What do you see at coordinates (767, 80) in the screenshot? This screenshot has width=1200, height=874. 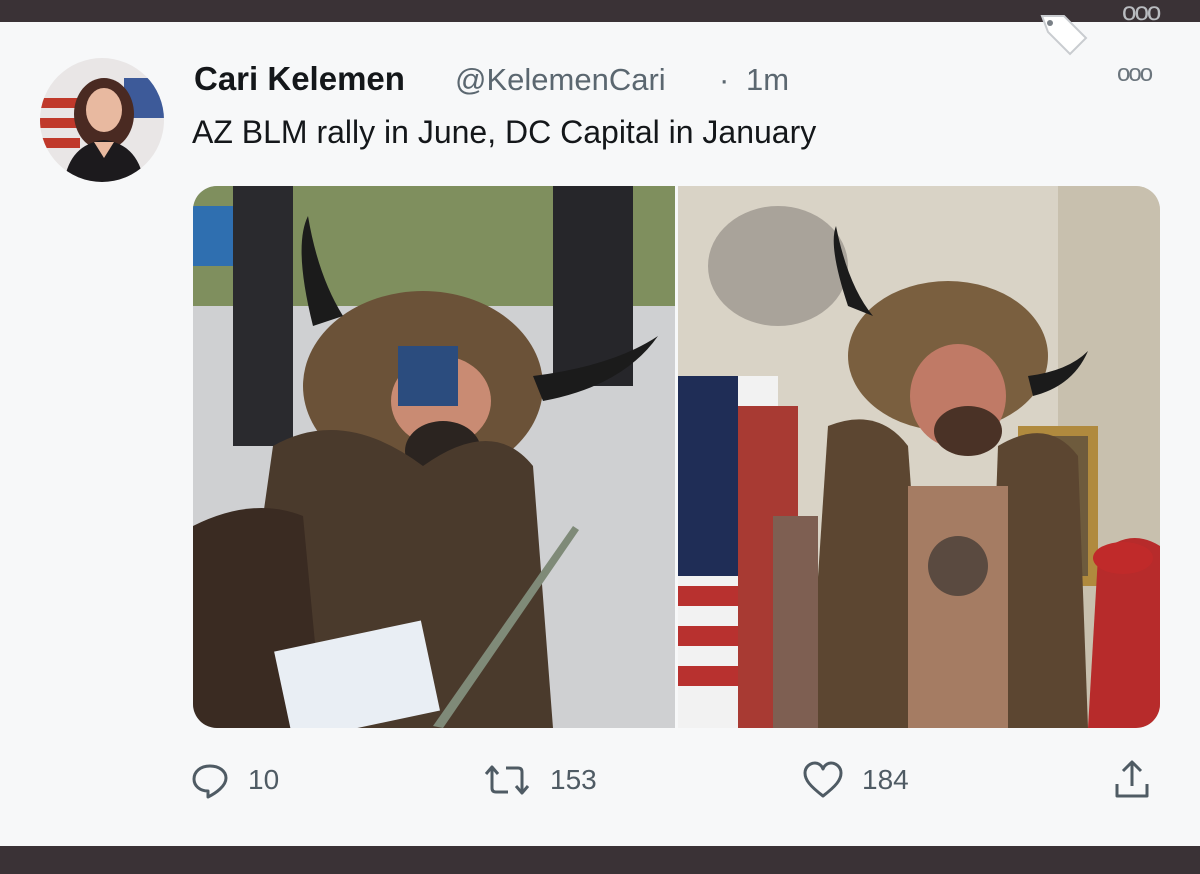 I see `timestamp: 1m` at bounding box center [767, 80].